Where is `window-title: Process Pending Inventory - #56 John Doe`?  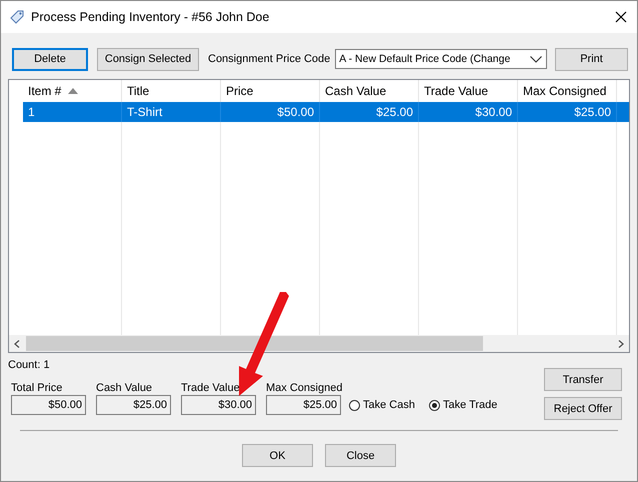
window-title: Process Pending Inventory - #56 John Doe is located at coordinates (150, 17).